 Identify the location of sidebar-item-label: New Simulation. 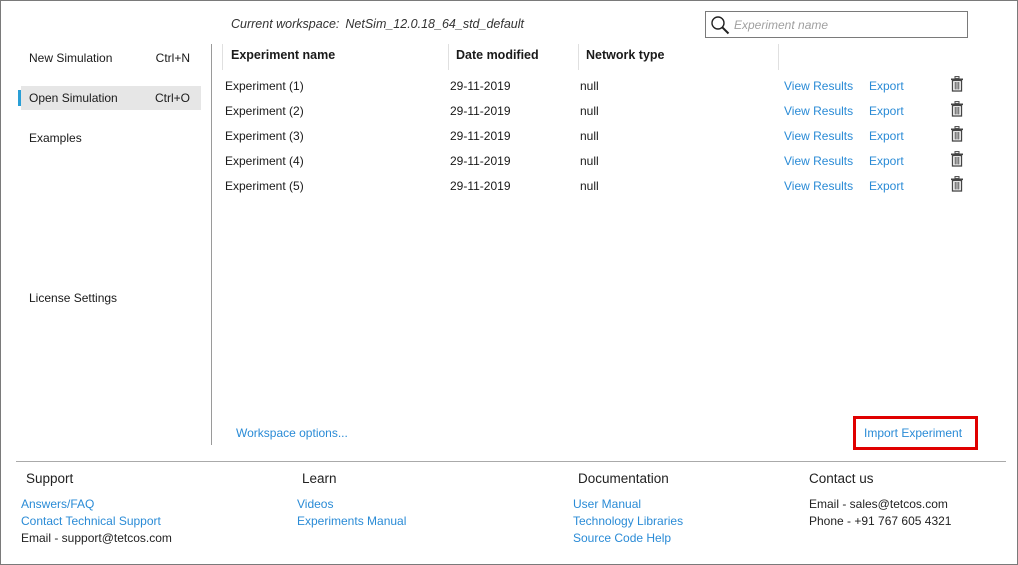
(71, 58).